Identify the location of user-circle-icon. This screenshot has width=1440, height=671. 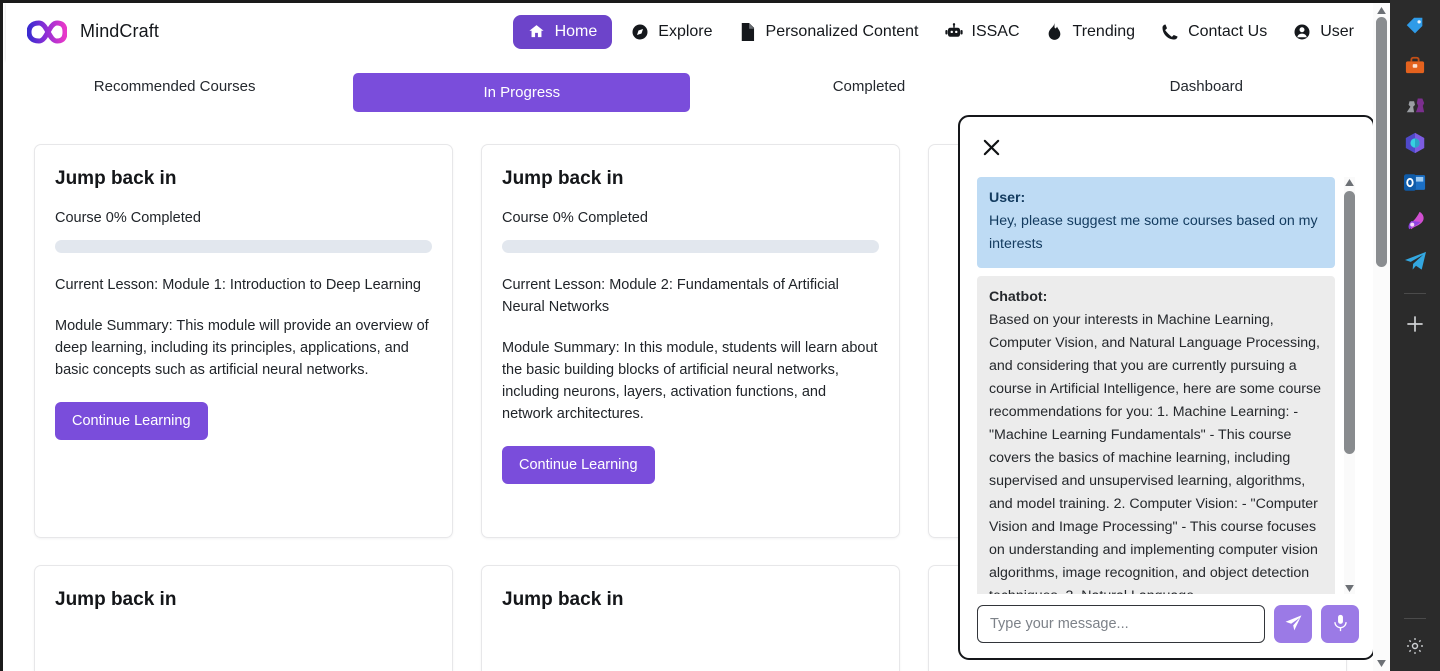
(1302, 32).